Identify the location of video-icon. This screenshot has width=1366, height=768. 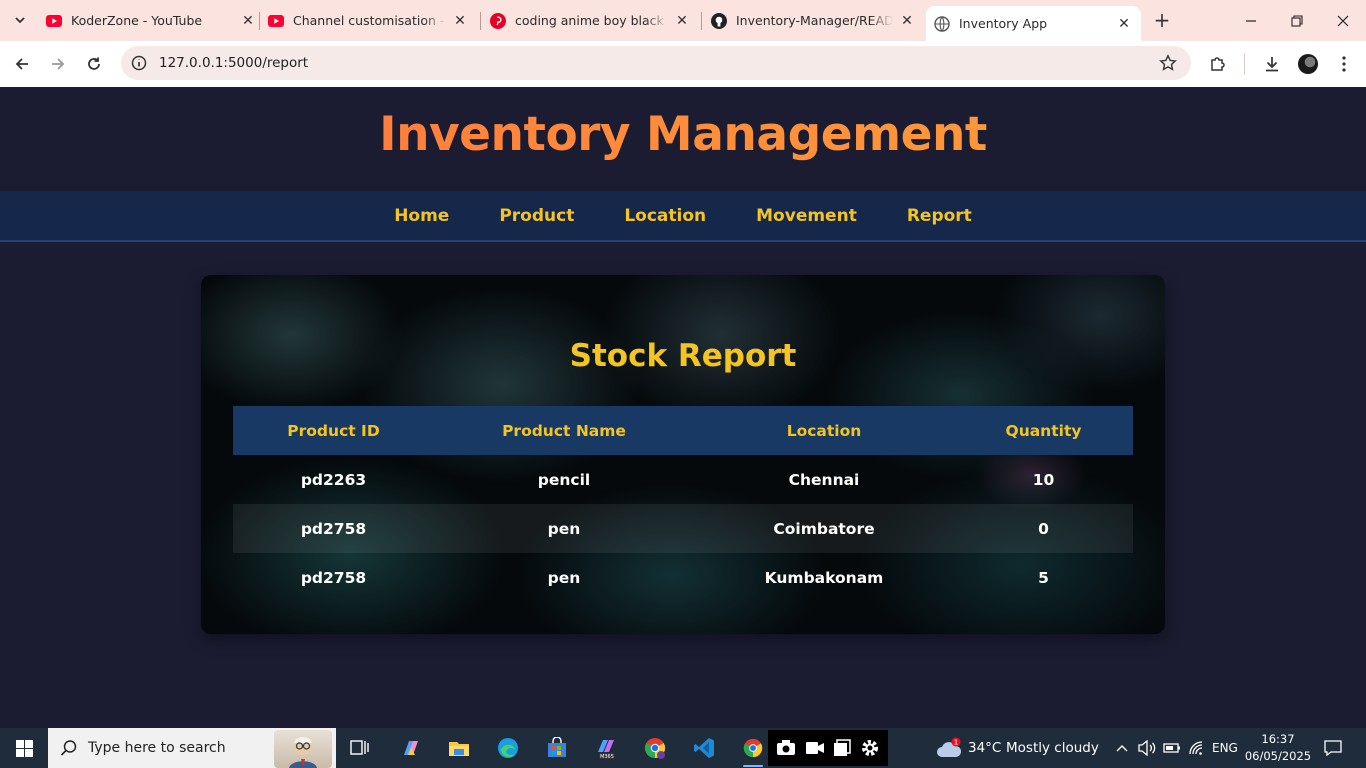
(815, 748).